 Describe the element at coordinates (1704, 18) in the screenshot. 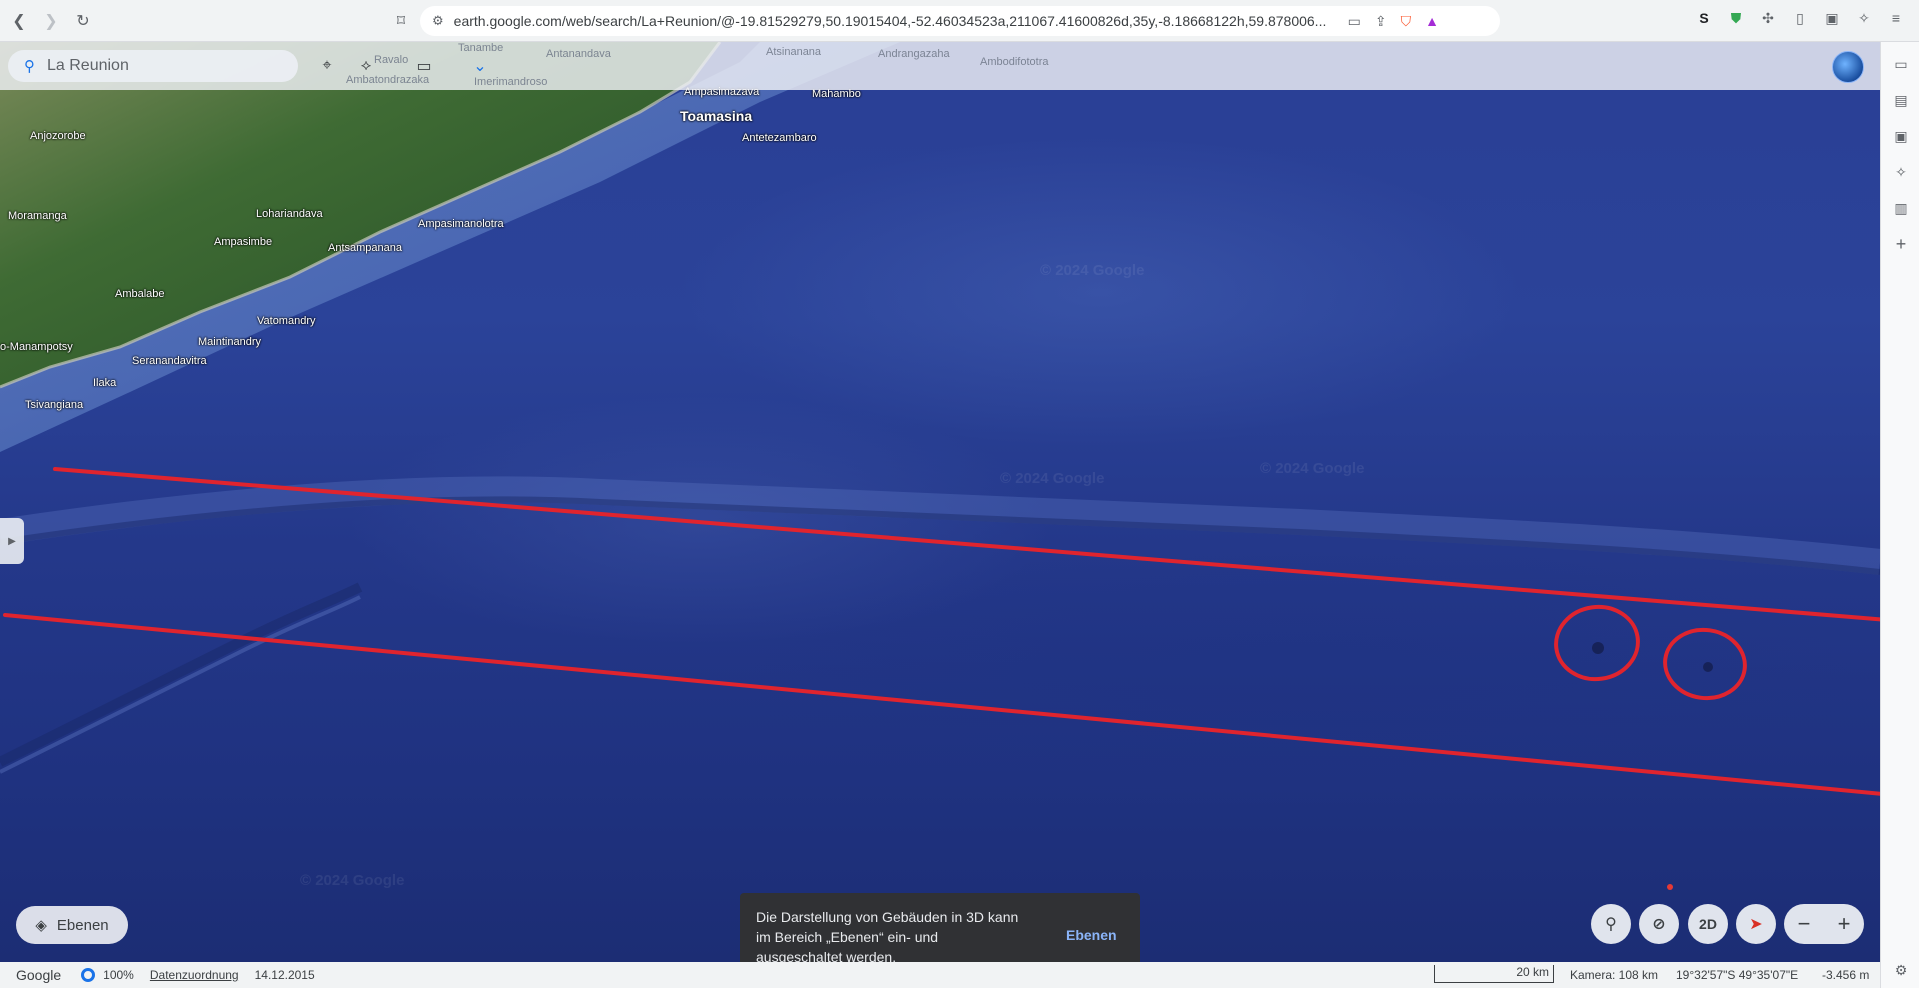

I see `s-extension-icon: S` at that location.